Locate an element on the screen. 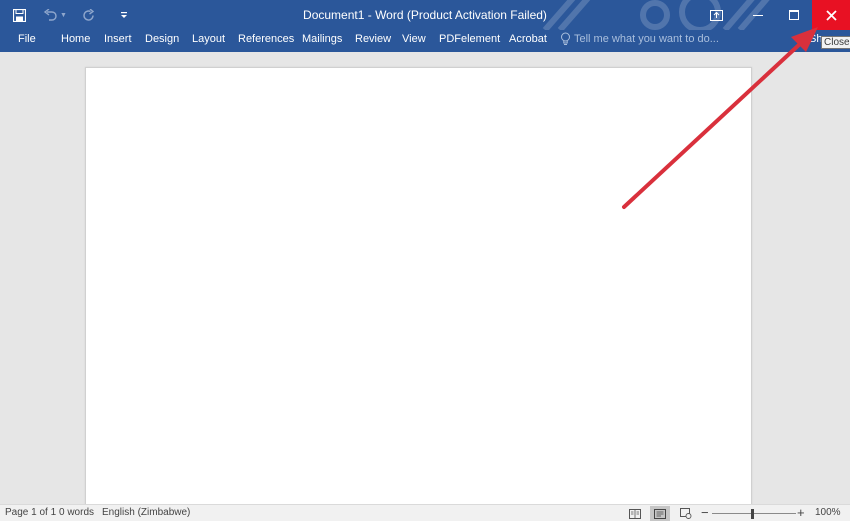  ribbon-display-options-button is located at coordinates (716, 15).